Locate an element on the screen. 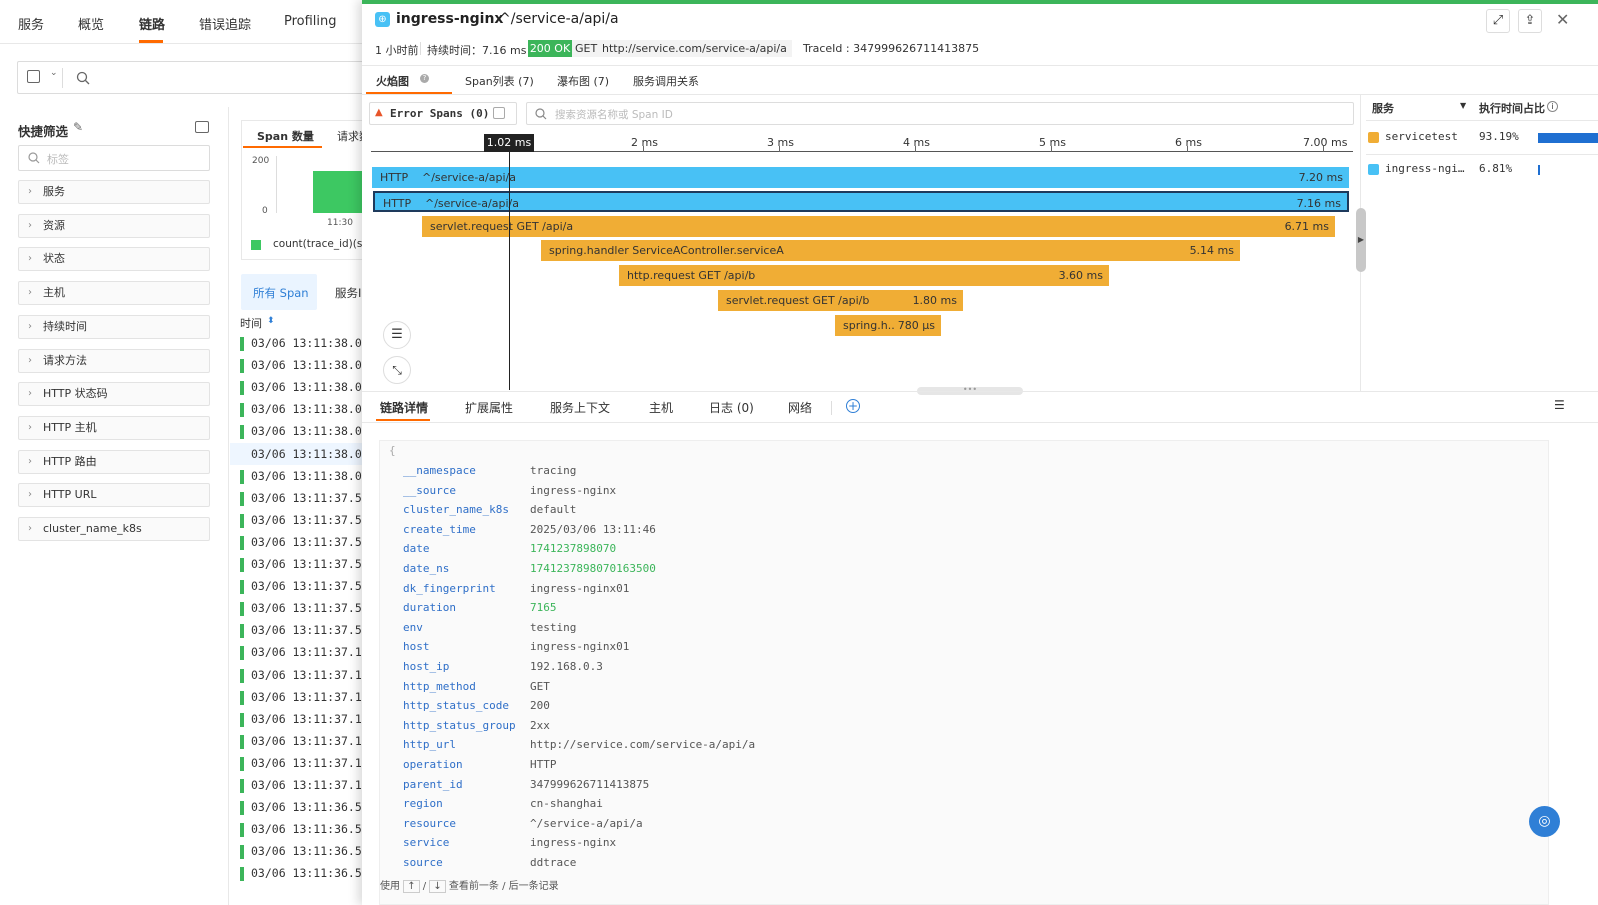 This screenshot has width=1598, height=905. attr-value: http://service.com/service-a/api/a is located at coordinates (642, 744).